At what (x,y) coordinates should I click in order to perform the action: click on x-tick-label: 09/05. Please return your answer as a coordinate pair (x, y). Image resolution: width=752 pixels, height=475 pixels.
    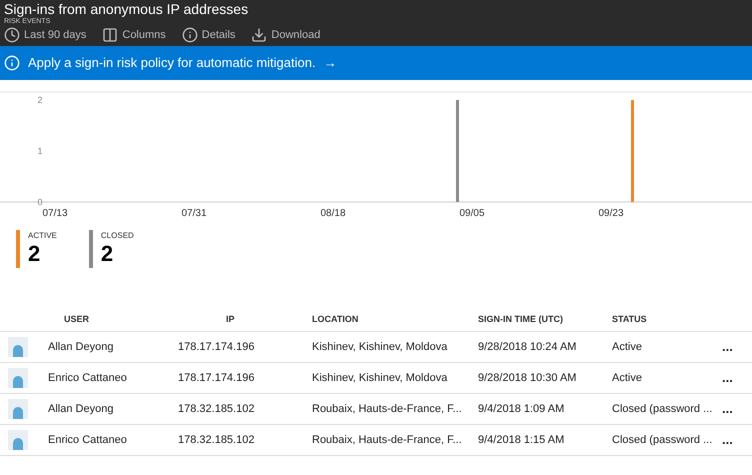
    Looking at the image, I should click on (472, 213).